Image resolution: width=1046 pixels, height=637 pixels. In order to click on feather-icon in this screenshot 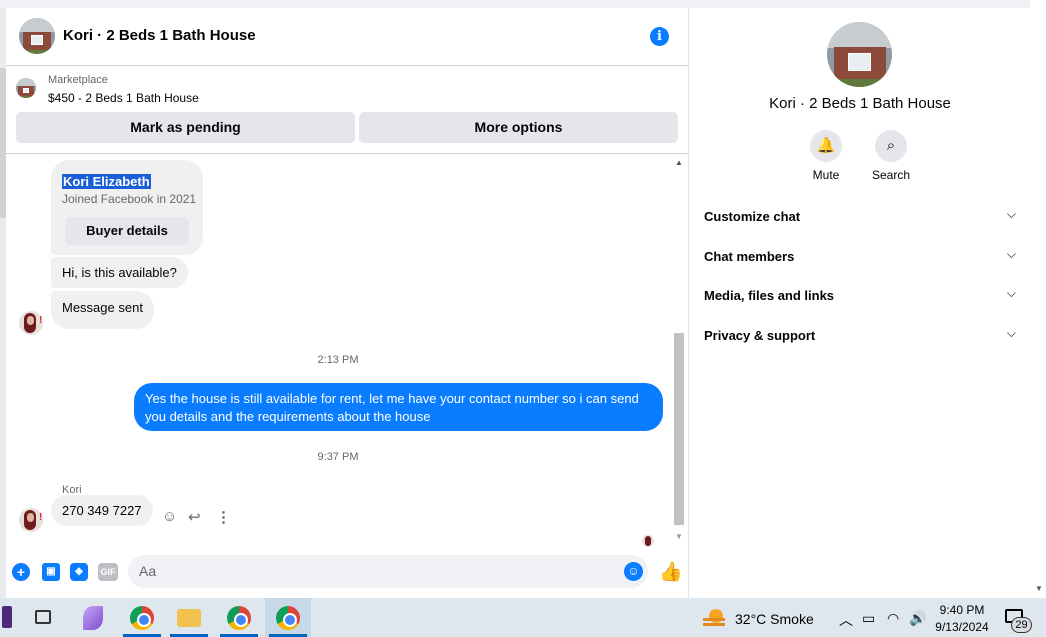, I will do `click(93, 618)`.